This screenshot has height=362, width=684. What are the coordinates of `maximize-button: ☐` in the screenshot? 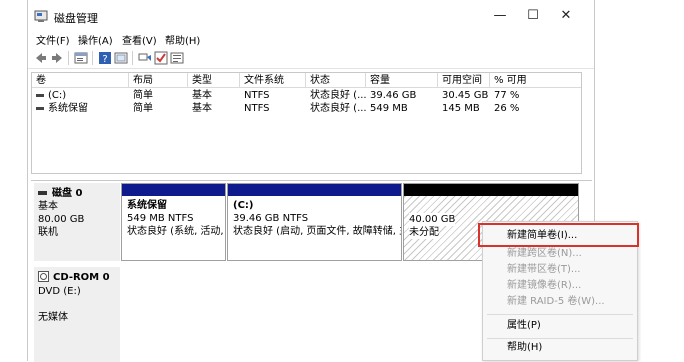 It's located at (533, 16).